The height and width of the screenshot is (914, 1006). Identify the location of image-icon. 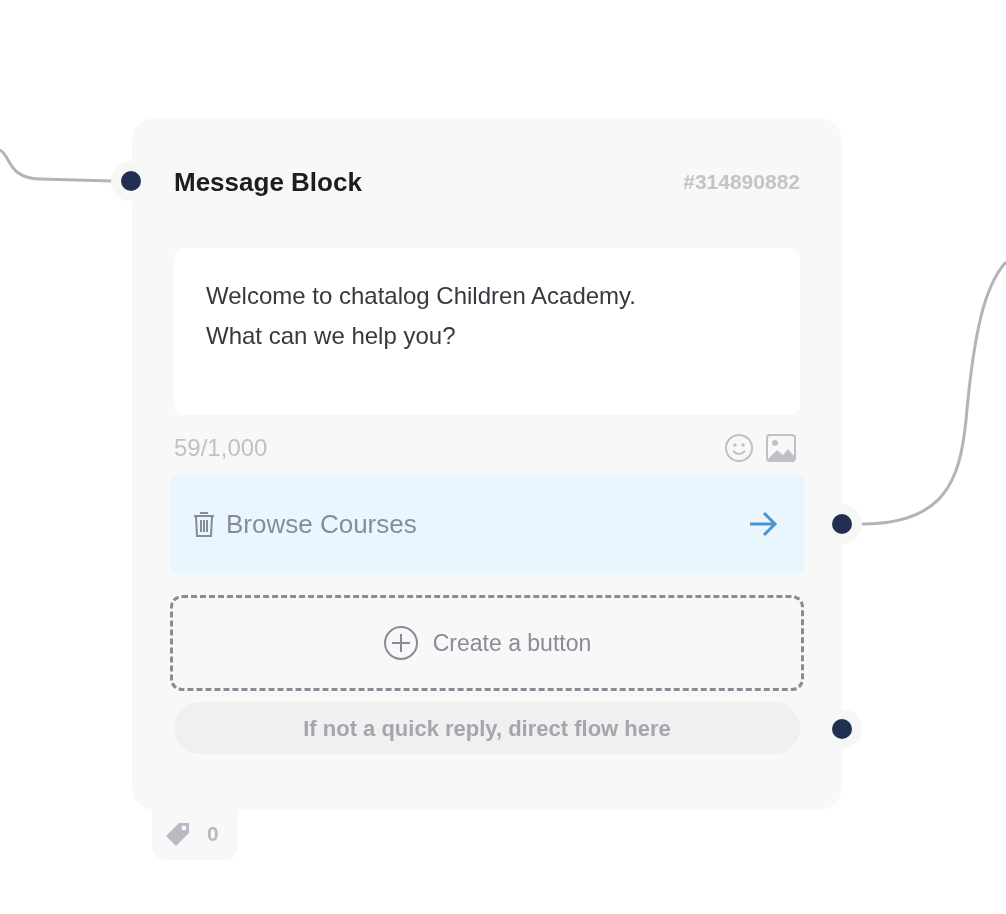
(781, 448).